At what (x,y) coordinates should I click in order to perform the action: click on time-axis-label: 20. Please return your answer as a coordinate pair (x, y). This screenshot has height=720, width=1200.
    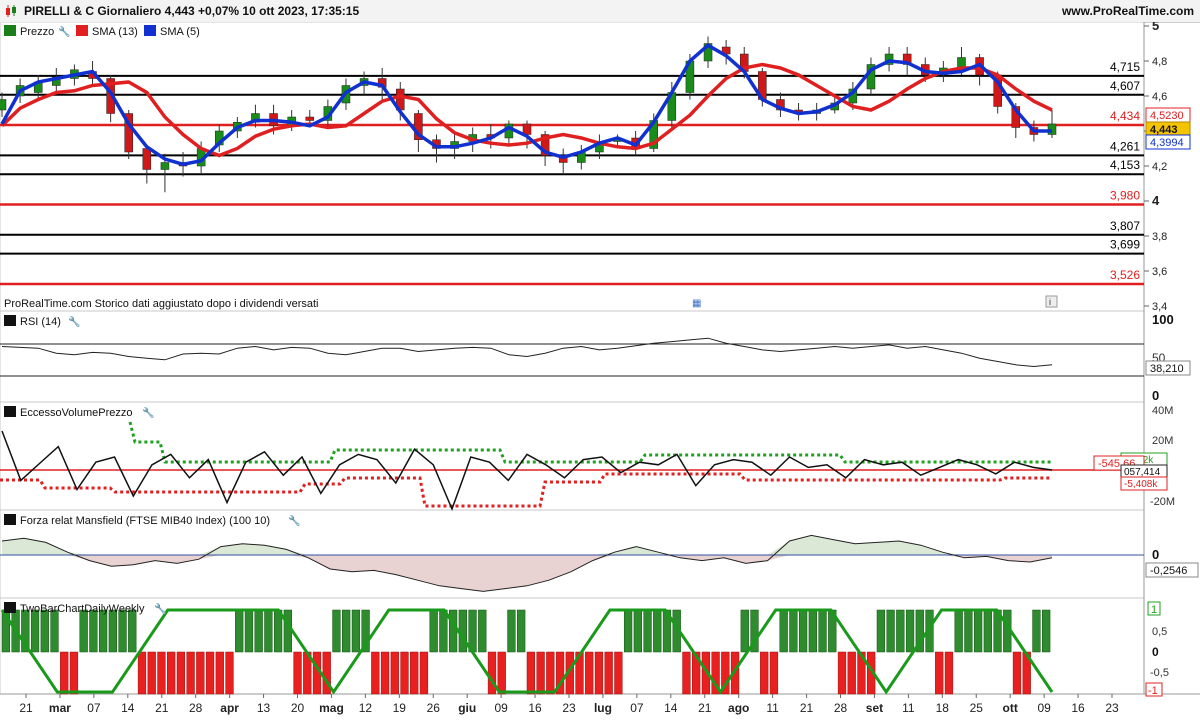
    Looking at the image, I should click on (298, 708).